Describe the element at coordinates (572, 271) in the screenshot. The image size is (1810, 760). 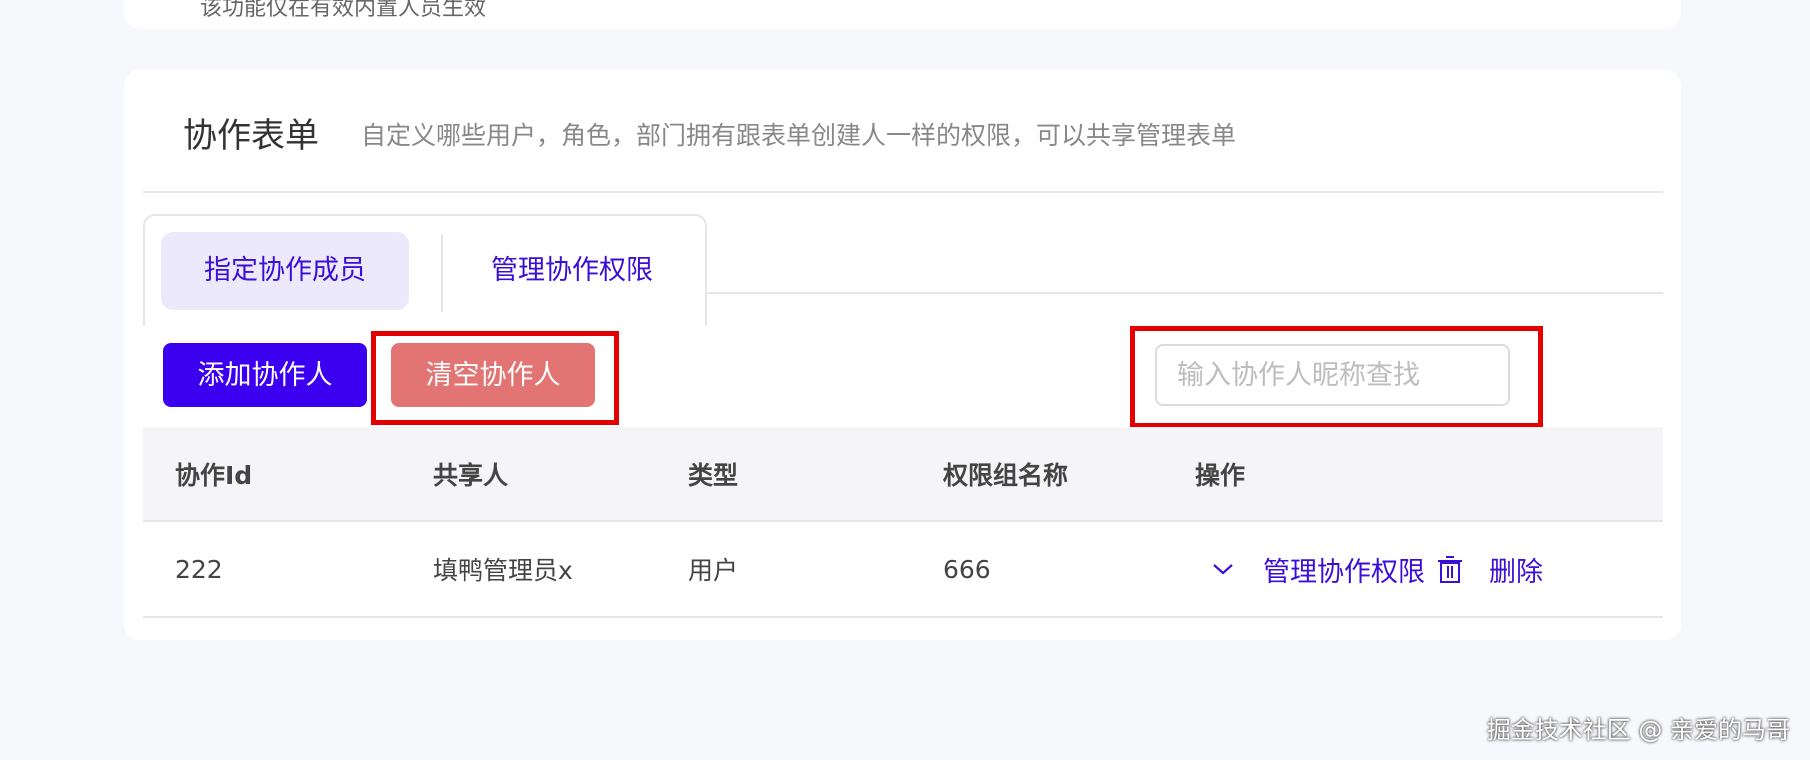
I see `tab-permissions: 管理协作权限` at that location.